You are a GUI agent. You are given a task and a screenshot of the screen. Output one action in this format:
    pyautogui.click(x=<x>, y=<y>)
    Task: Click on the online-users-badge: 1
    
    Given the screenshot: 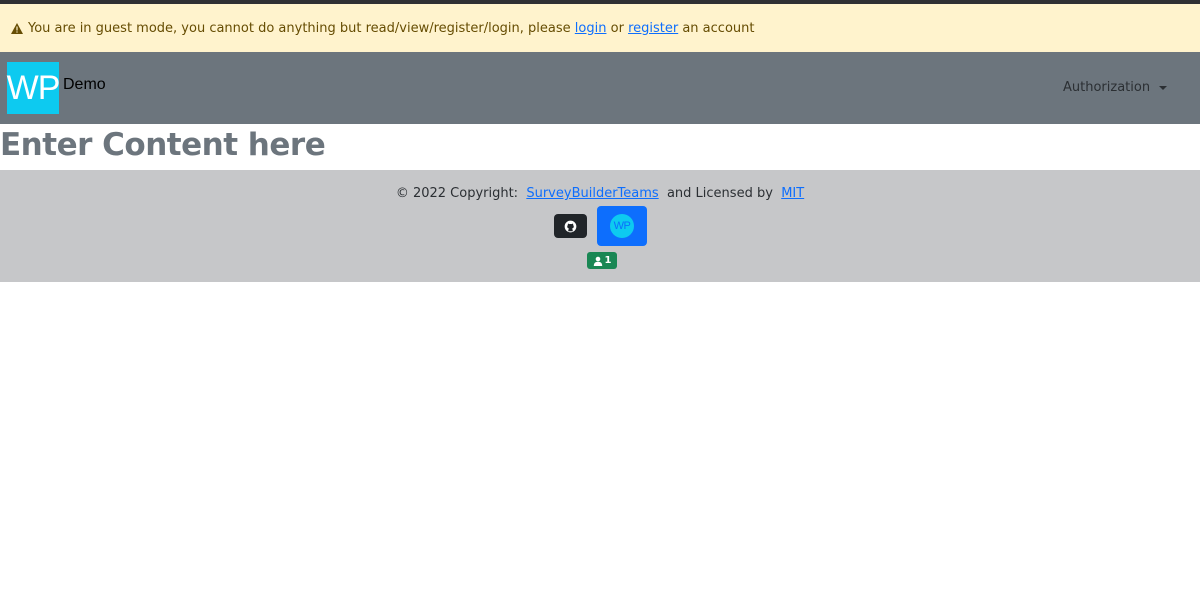 What is the action you would take?
    pyautogui.click(x=602, y=260)
    